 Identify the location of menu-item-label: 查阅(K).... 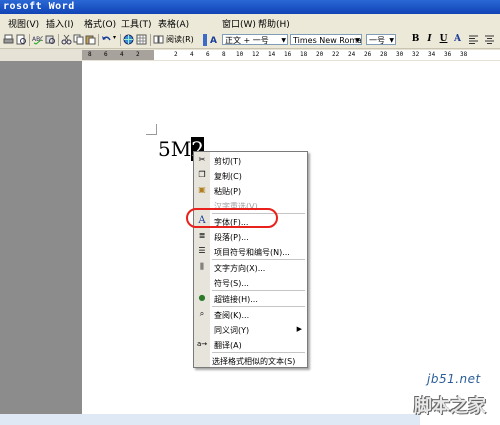
(232, 315).